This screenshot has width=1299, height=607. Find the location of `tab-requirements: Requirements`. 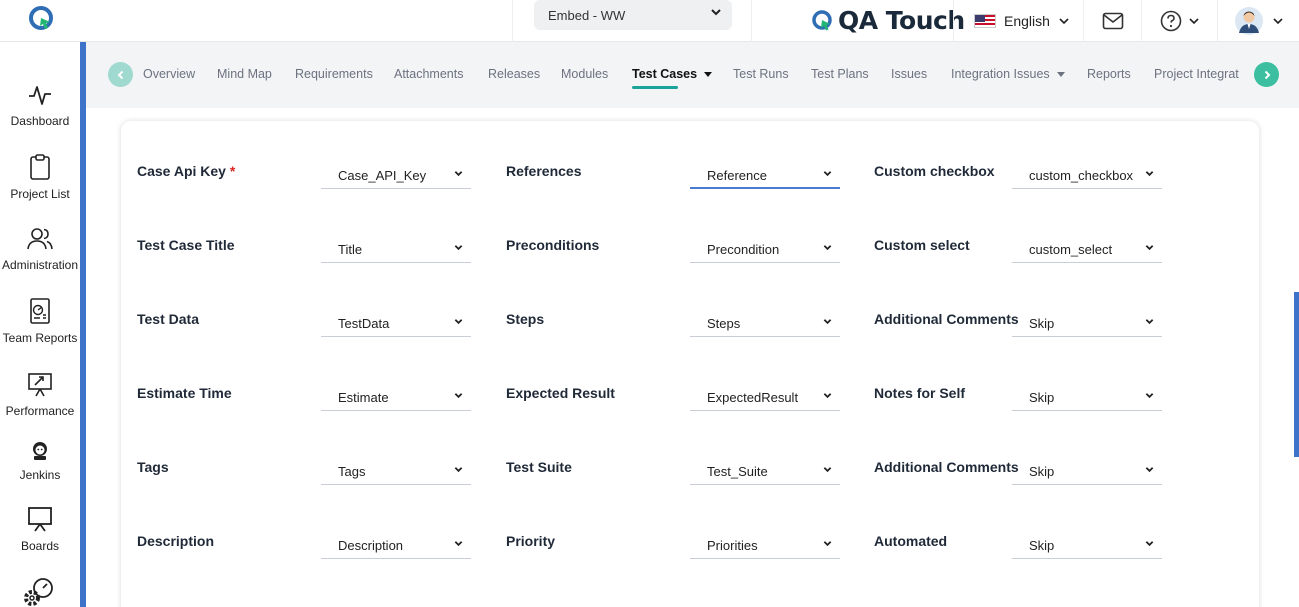

tab-requirements: Requirements is located at coordinates (334, 74).